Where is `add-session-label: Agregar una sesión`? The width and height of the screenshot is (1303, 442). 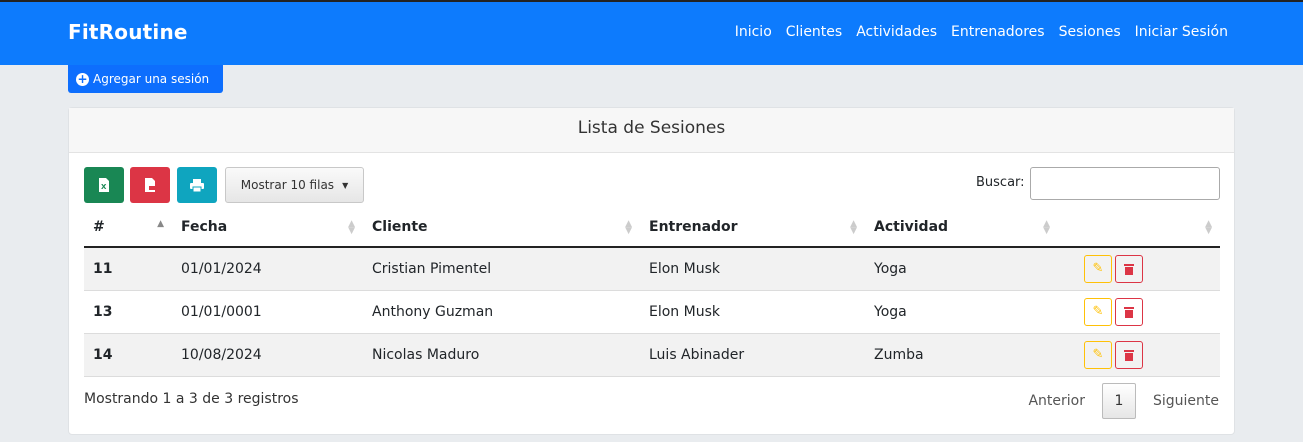 add-session-label: Agregar una sesión is located at coordinates (151, 79).